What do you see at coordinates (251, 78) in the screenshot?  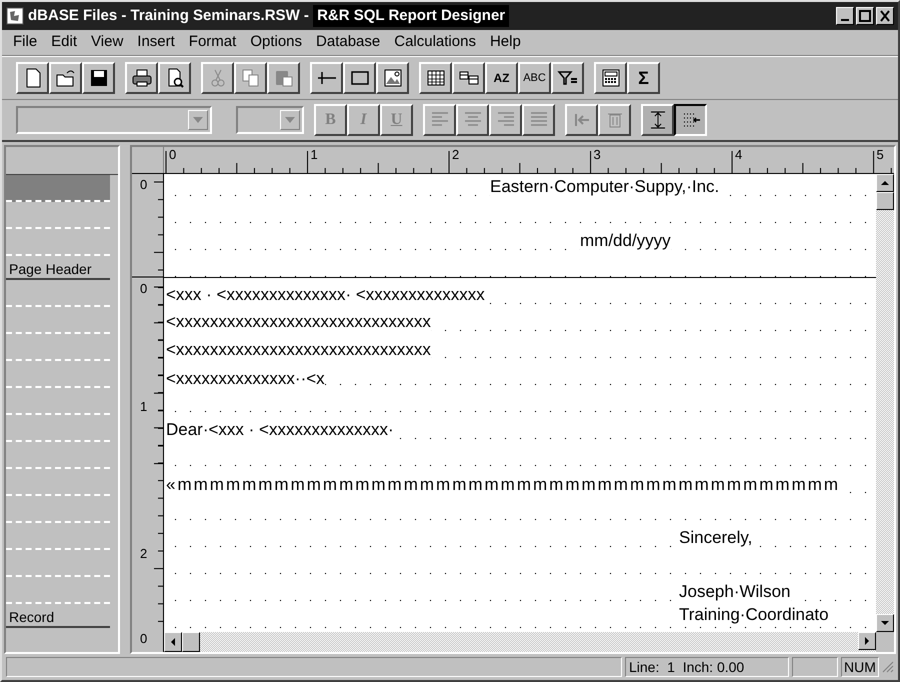 I see `copy-icon` at bounding box center [251, 78].